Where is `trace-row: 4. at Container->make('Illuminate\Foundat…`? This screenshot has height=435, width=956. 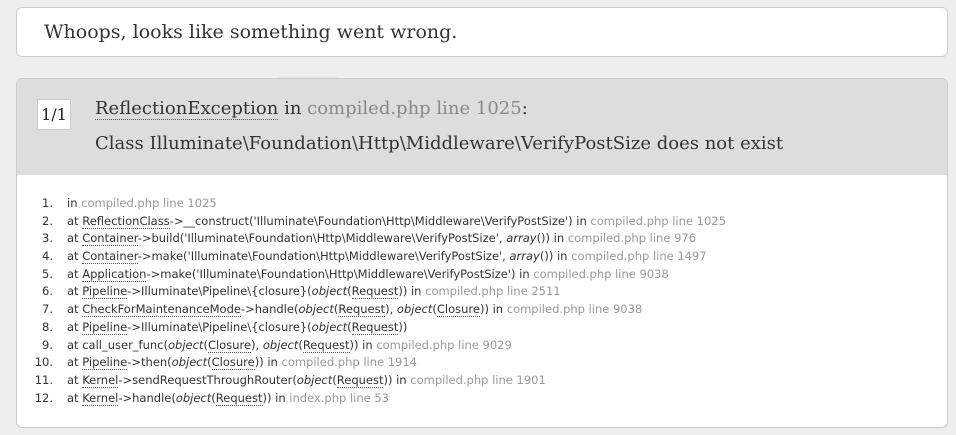
trace-row: 4. at Container->make('Illuminate\Foundat… is located at coordinates (482, 257).